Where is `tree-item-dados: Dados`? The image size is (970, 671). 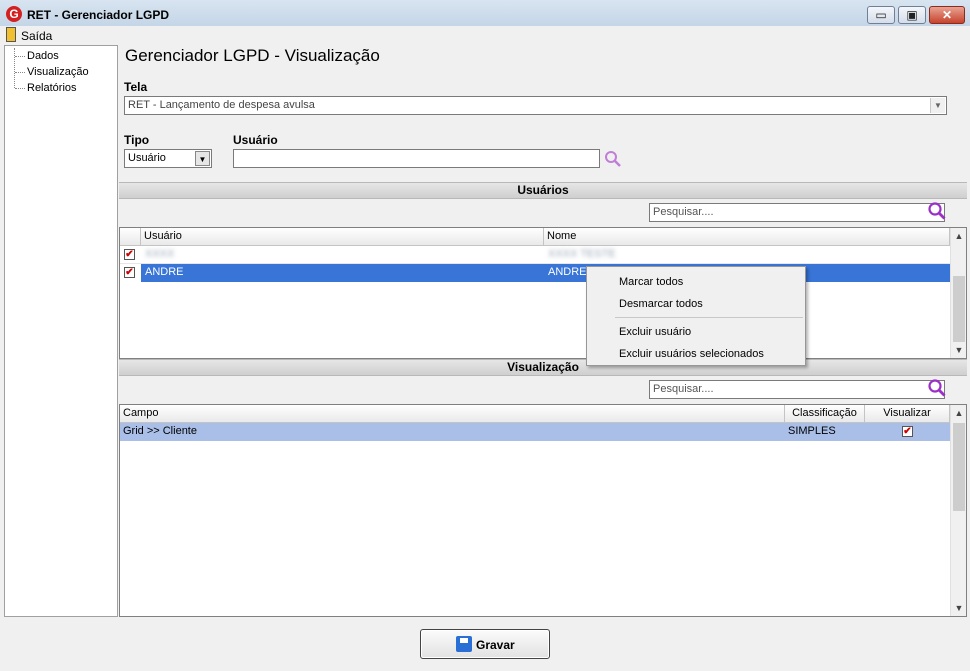 tree-item-dados: Dados is located at coordinates (43, 56).